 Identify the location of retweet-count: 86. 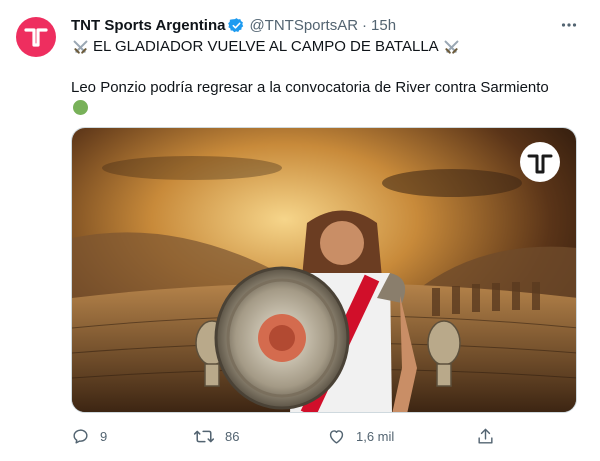
(232, 436).